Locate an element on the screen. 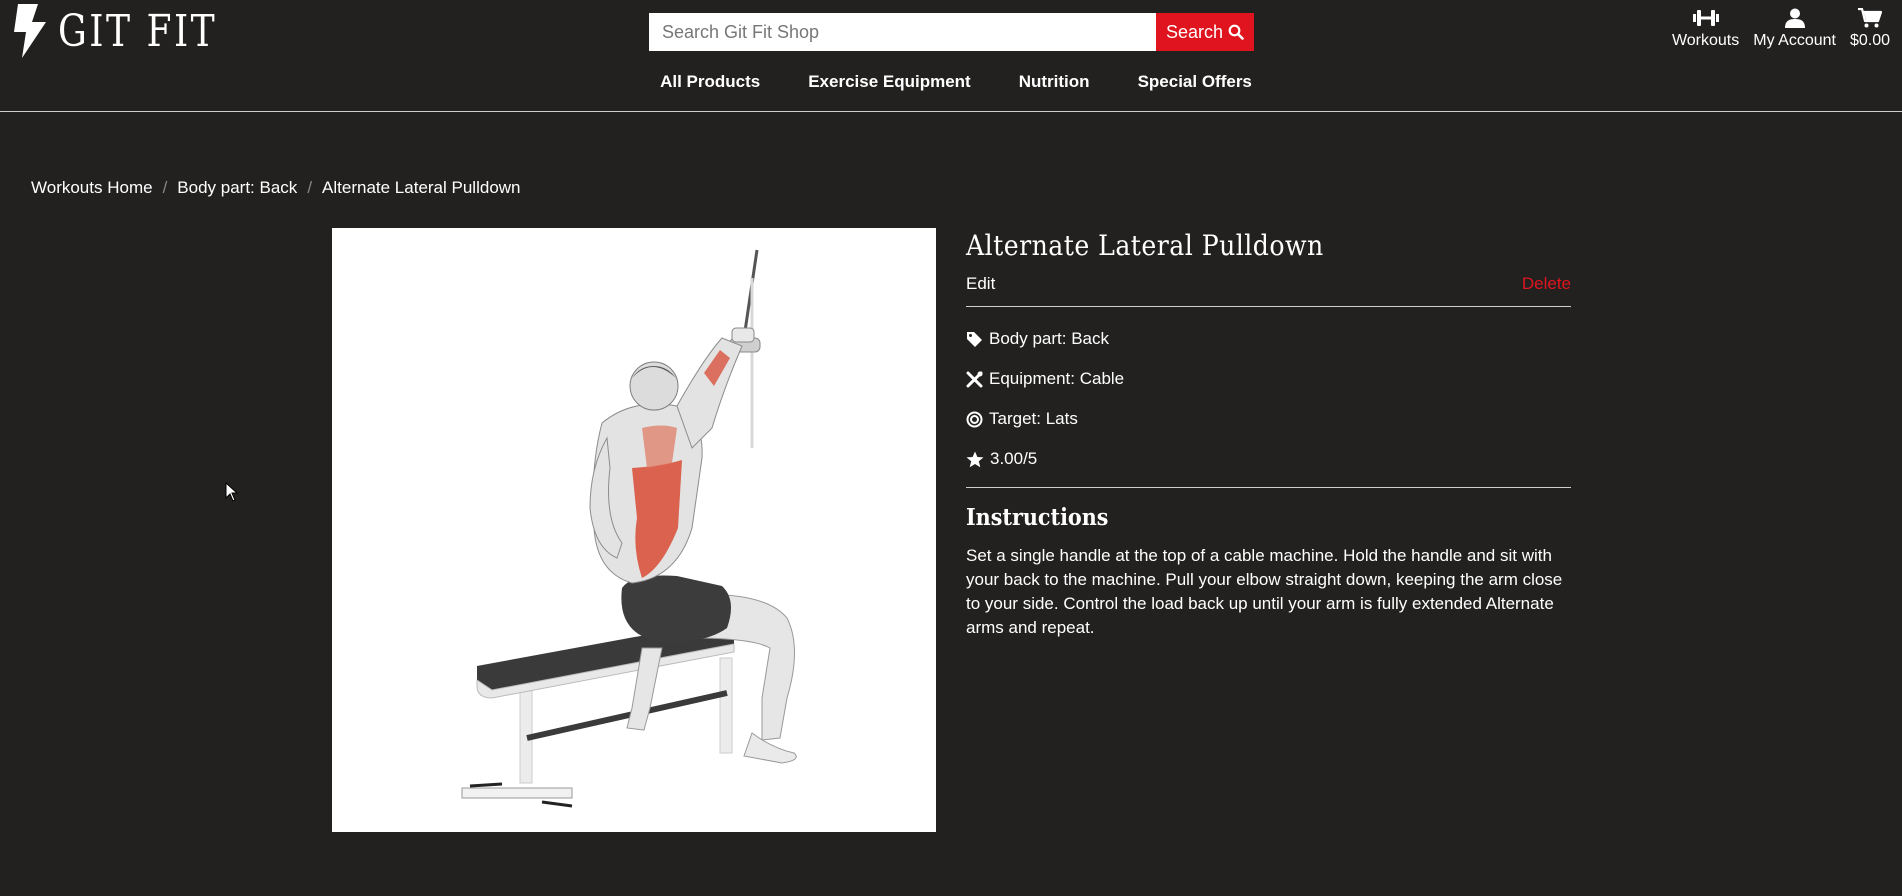 The width and height of the screenshot is (1902, 896). user-icon is located at coordinates (1794, 18).